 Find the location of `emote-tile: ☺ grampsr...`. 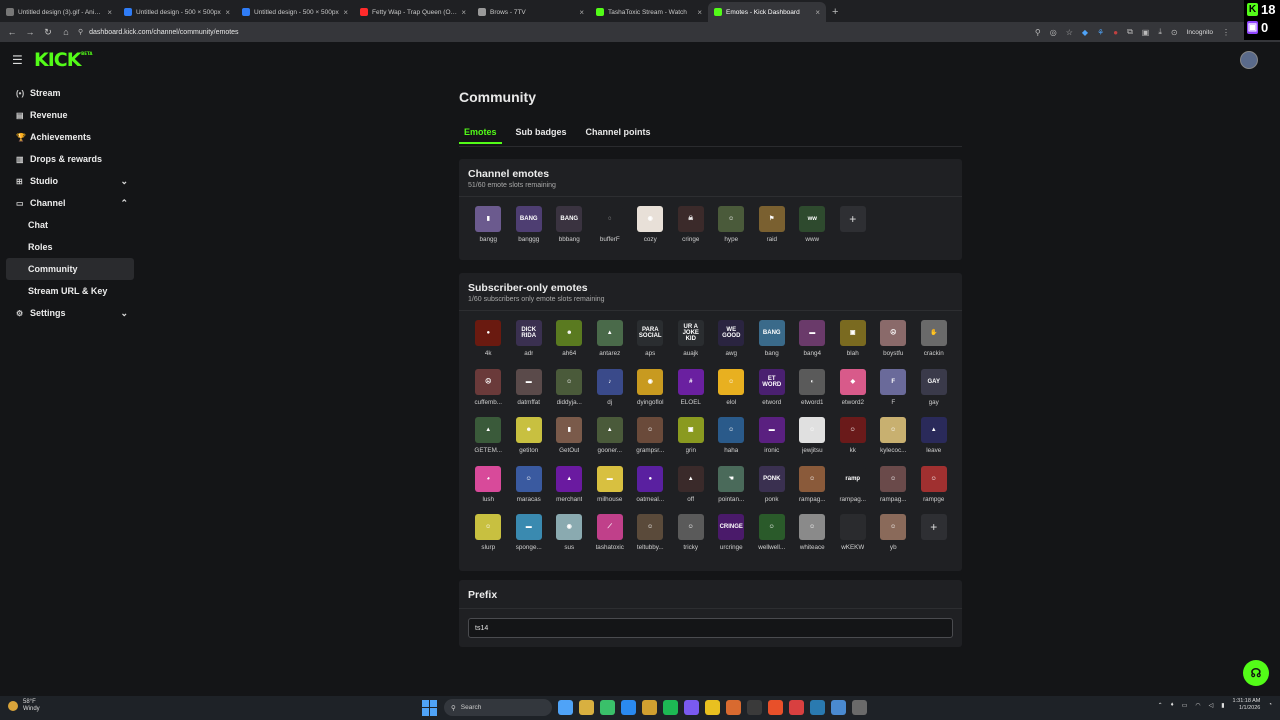

emote-tile: ☺ grampsr... is located at coordinates (650, 441).